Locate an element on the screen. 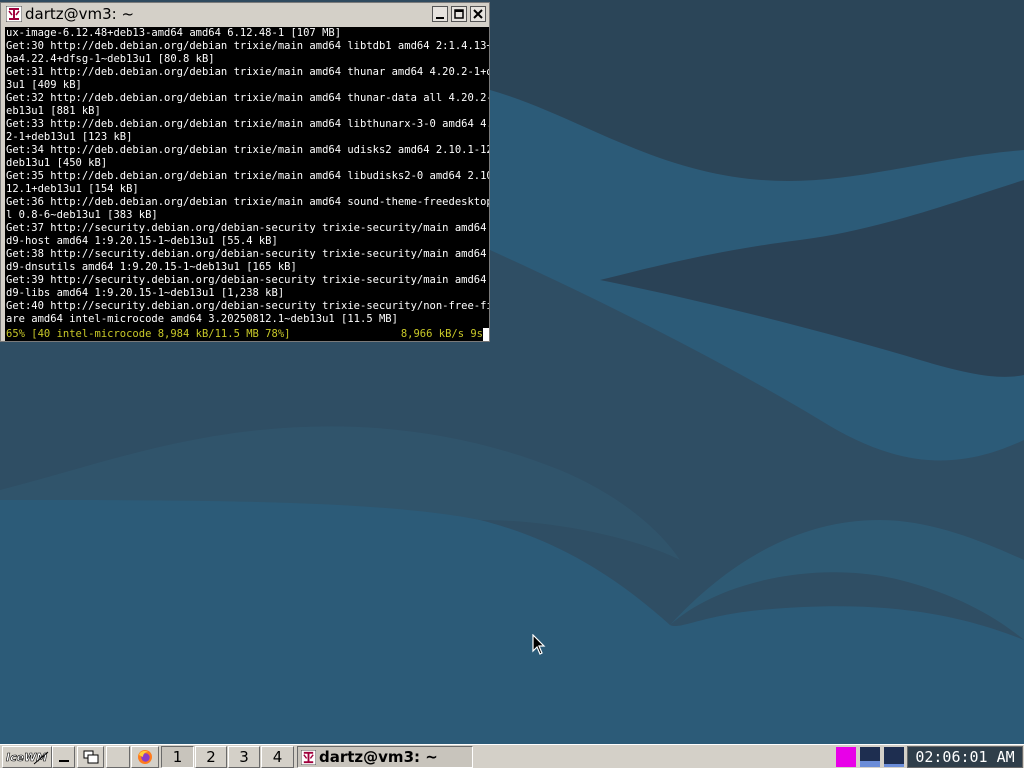 The image size is (1024, 768). icewm-logo-icon: IceWM is located at coordinates (27, 758).